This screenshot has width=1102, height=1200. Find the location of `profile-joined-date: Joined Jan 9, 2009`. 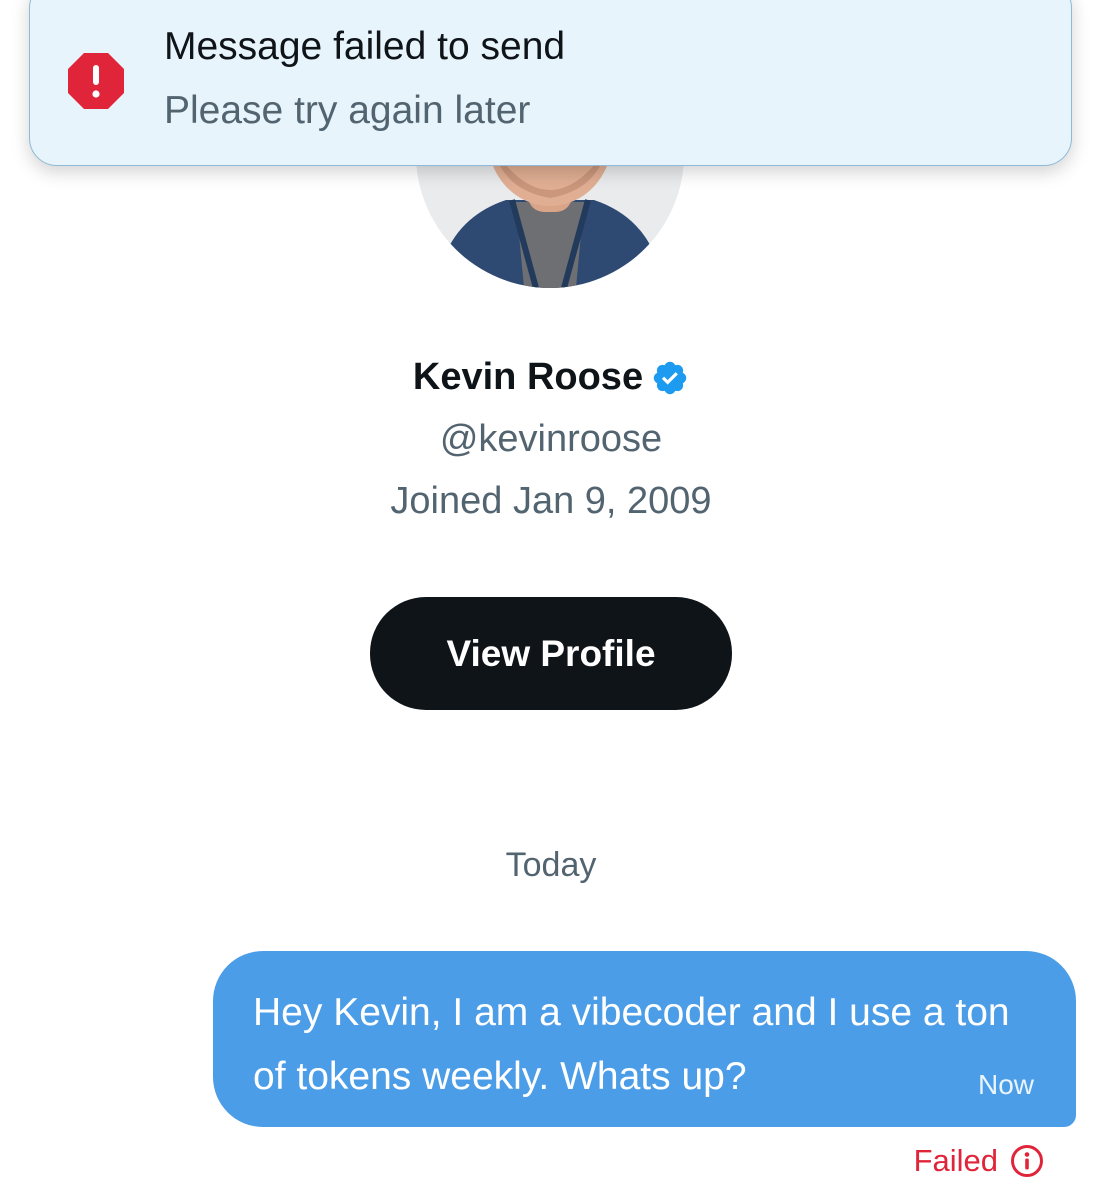

profile-joined-date: Joined Jan 9, 2009 is located at coordinates (551, 501).